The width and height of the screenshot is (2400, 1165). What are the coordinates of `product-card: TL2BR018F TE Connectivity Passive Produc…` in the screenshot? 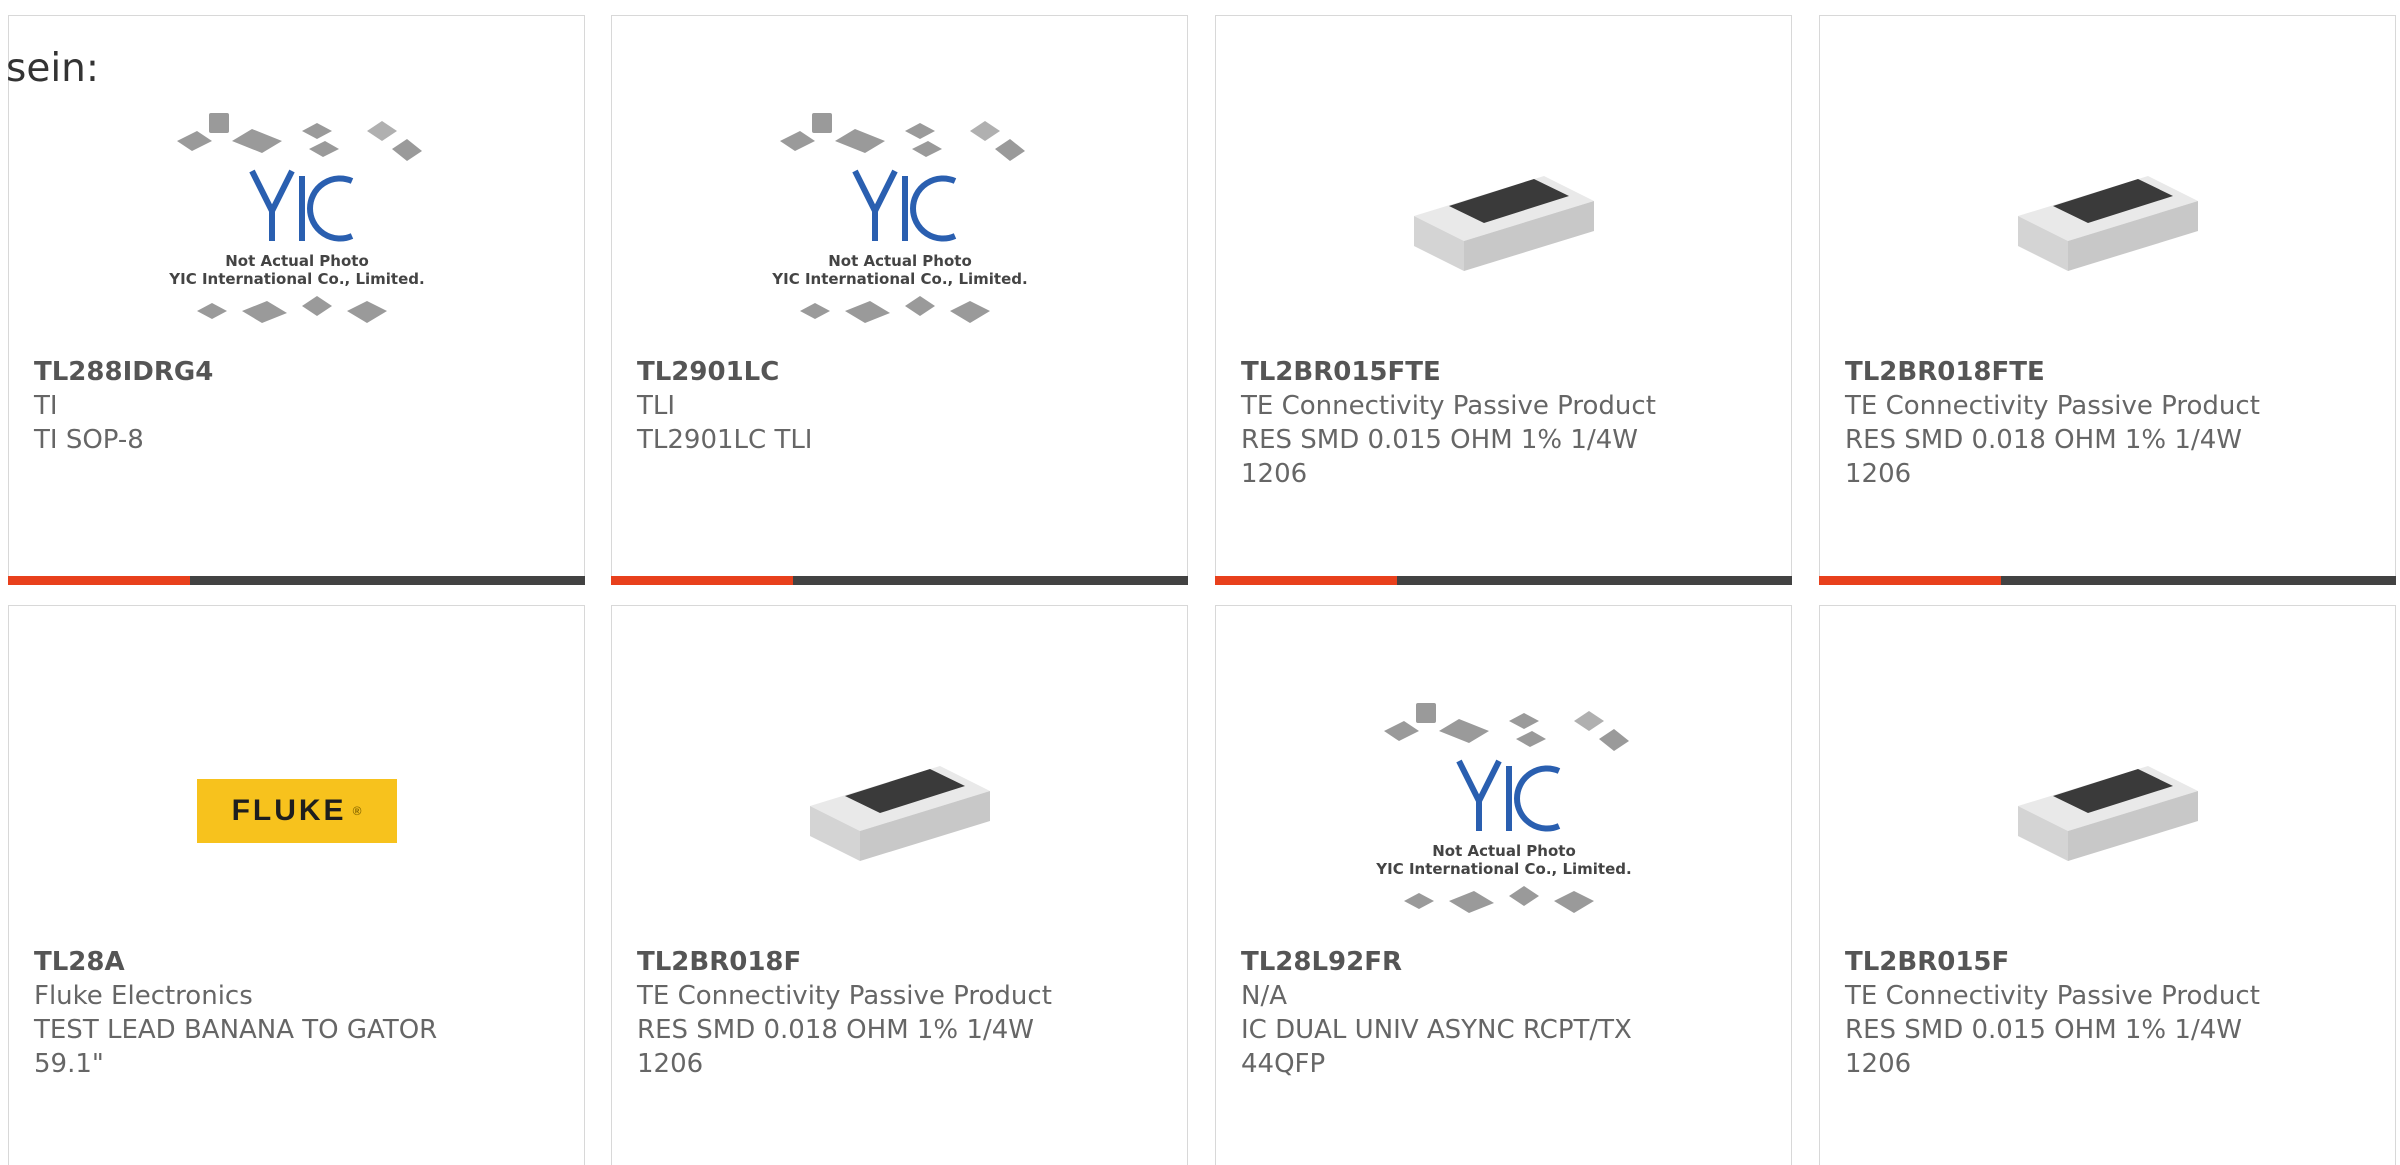 It's located at (899, 885).